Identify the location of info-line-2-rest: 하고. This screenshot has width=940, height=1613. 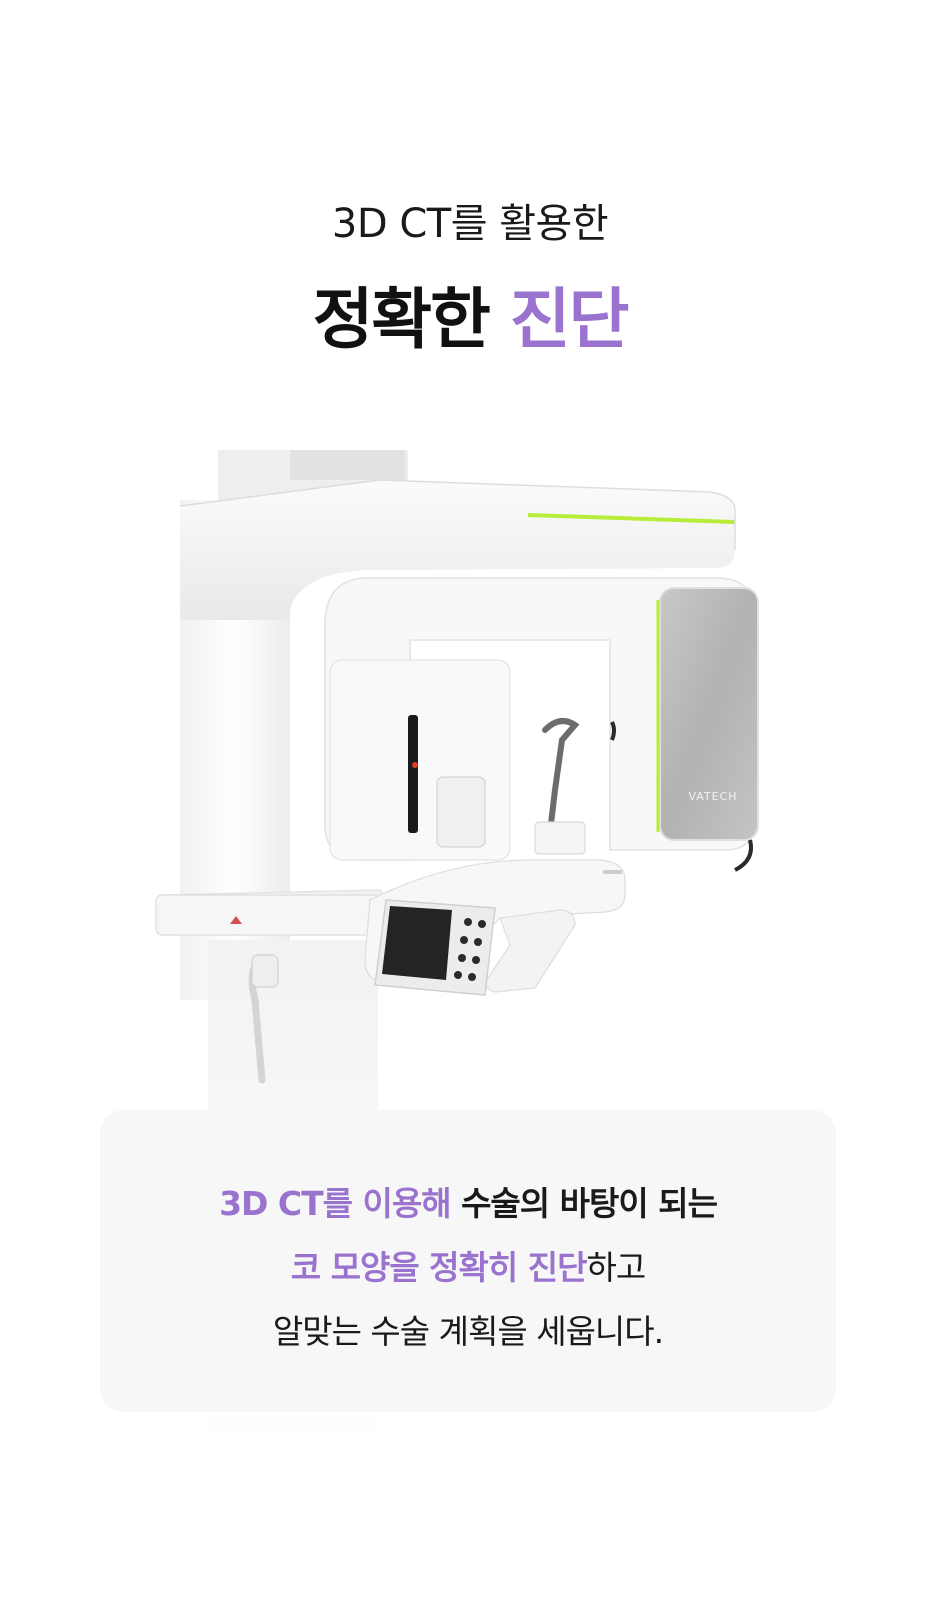
(616, 1267).